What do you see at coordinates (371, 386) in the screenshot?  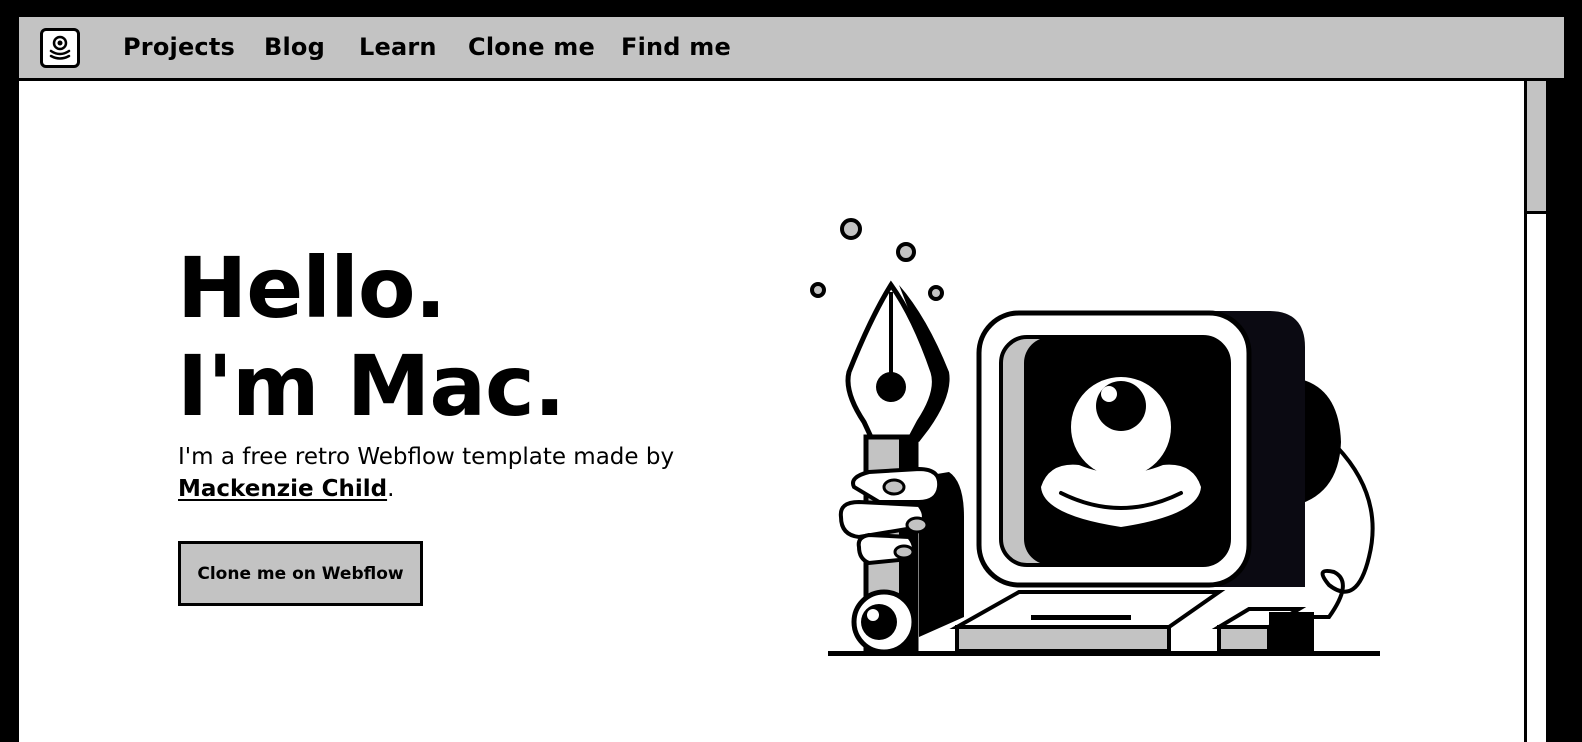 I see `hero-title-line-2: I'm Mac.` at bounding box center [371, 386].